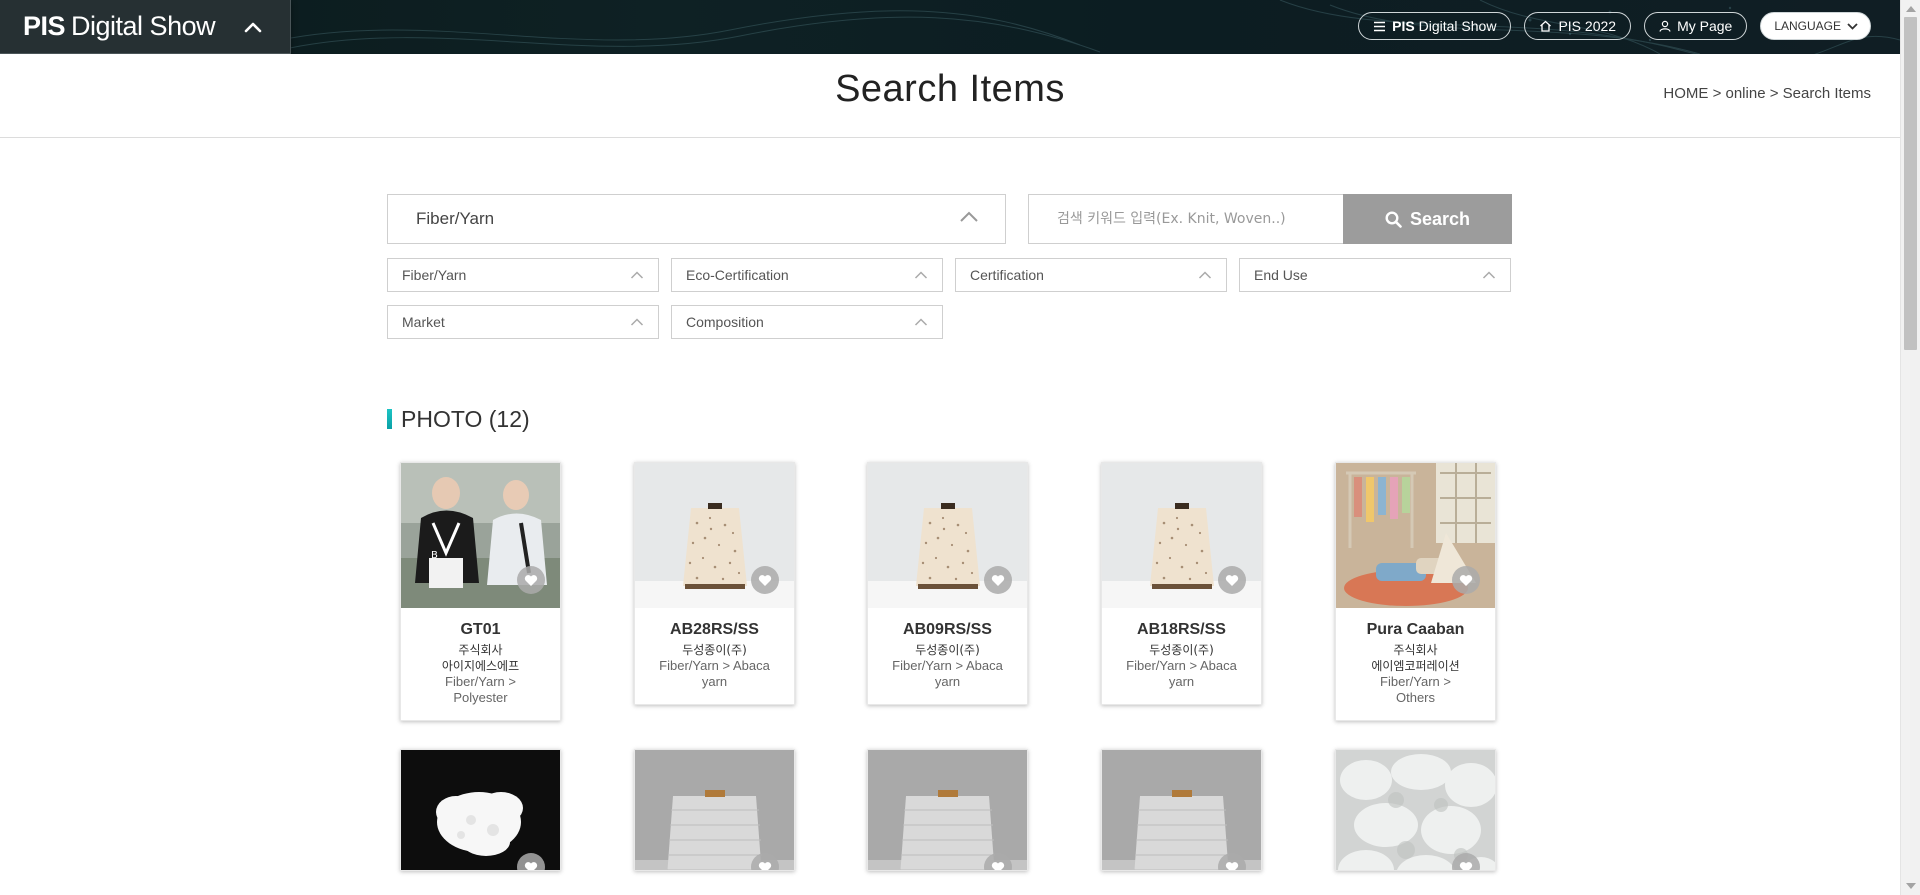  What do you see at coordinates (1546, 26) in the screenshot?
I see `home-icon` at bounding box center [1546, 26].